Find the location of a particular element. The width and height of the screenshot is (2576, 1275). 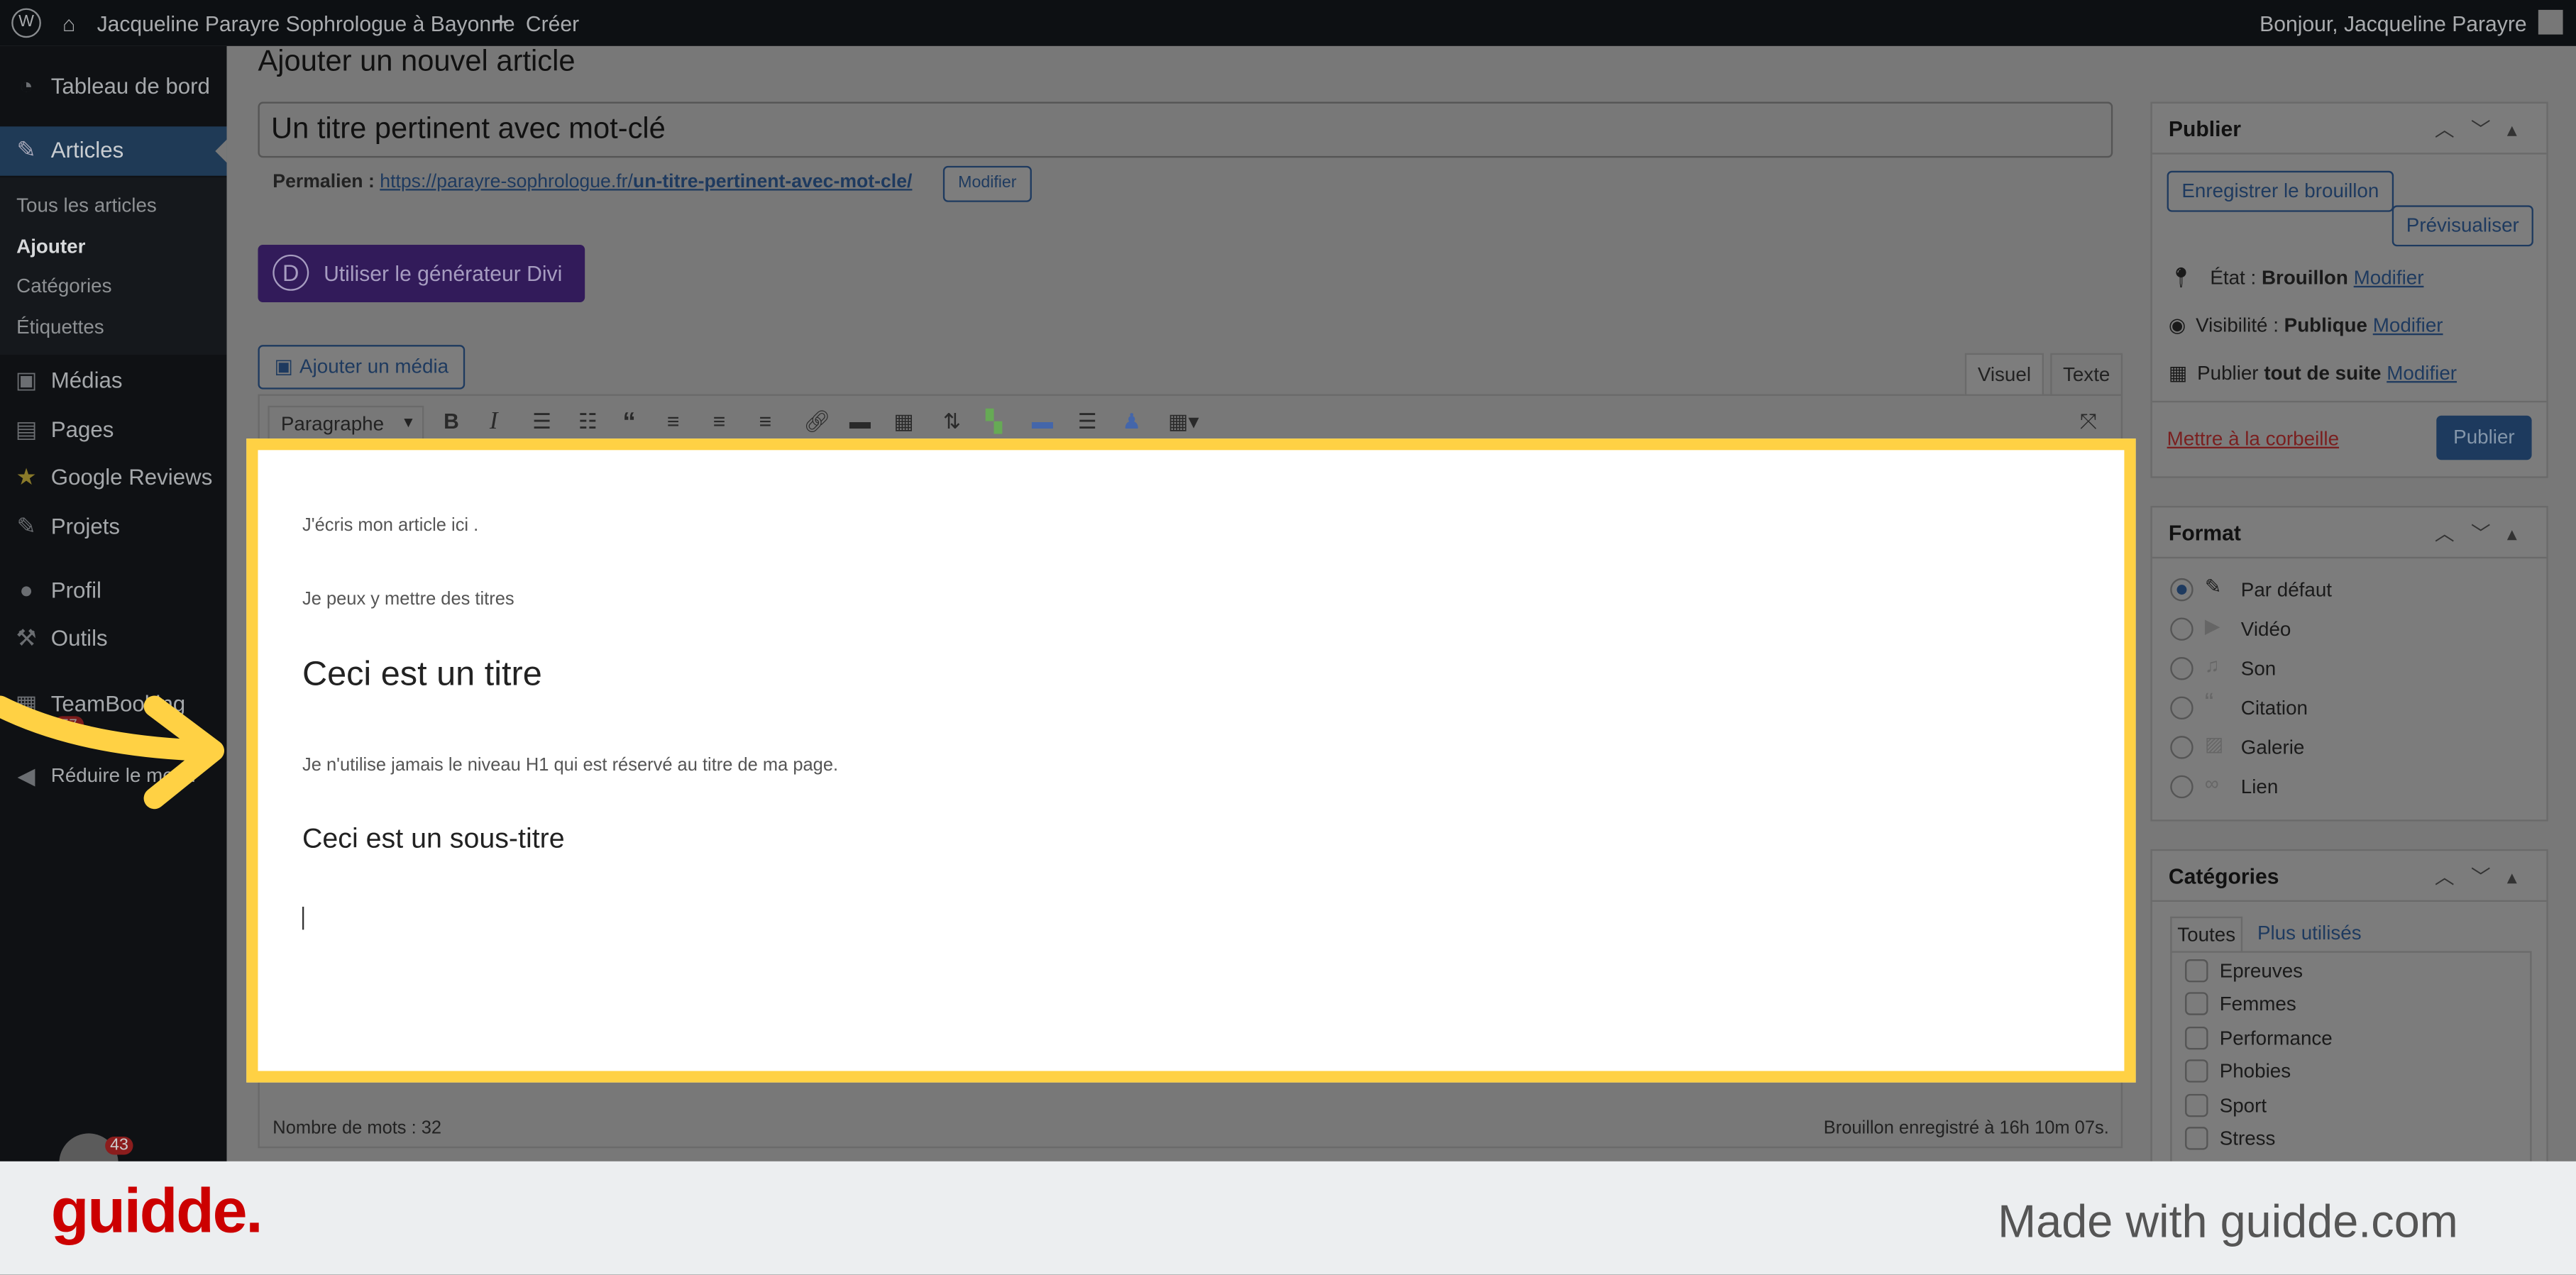

made-with-text: Made with guidde.com is located at coordinates (2228, 1221).